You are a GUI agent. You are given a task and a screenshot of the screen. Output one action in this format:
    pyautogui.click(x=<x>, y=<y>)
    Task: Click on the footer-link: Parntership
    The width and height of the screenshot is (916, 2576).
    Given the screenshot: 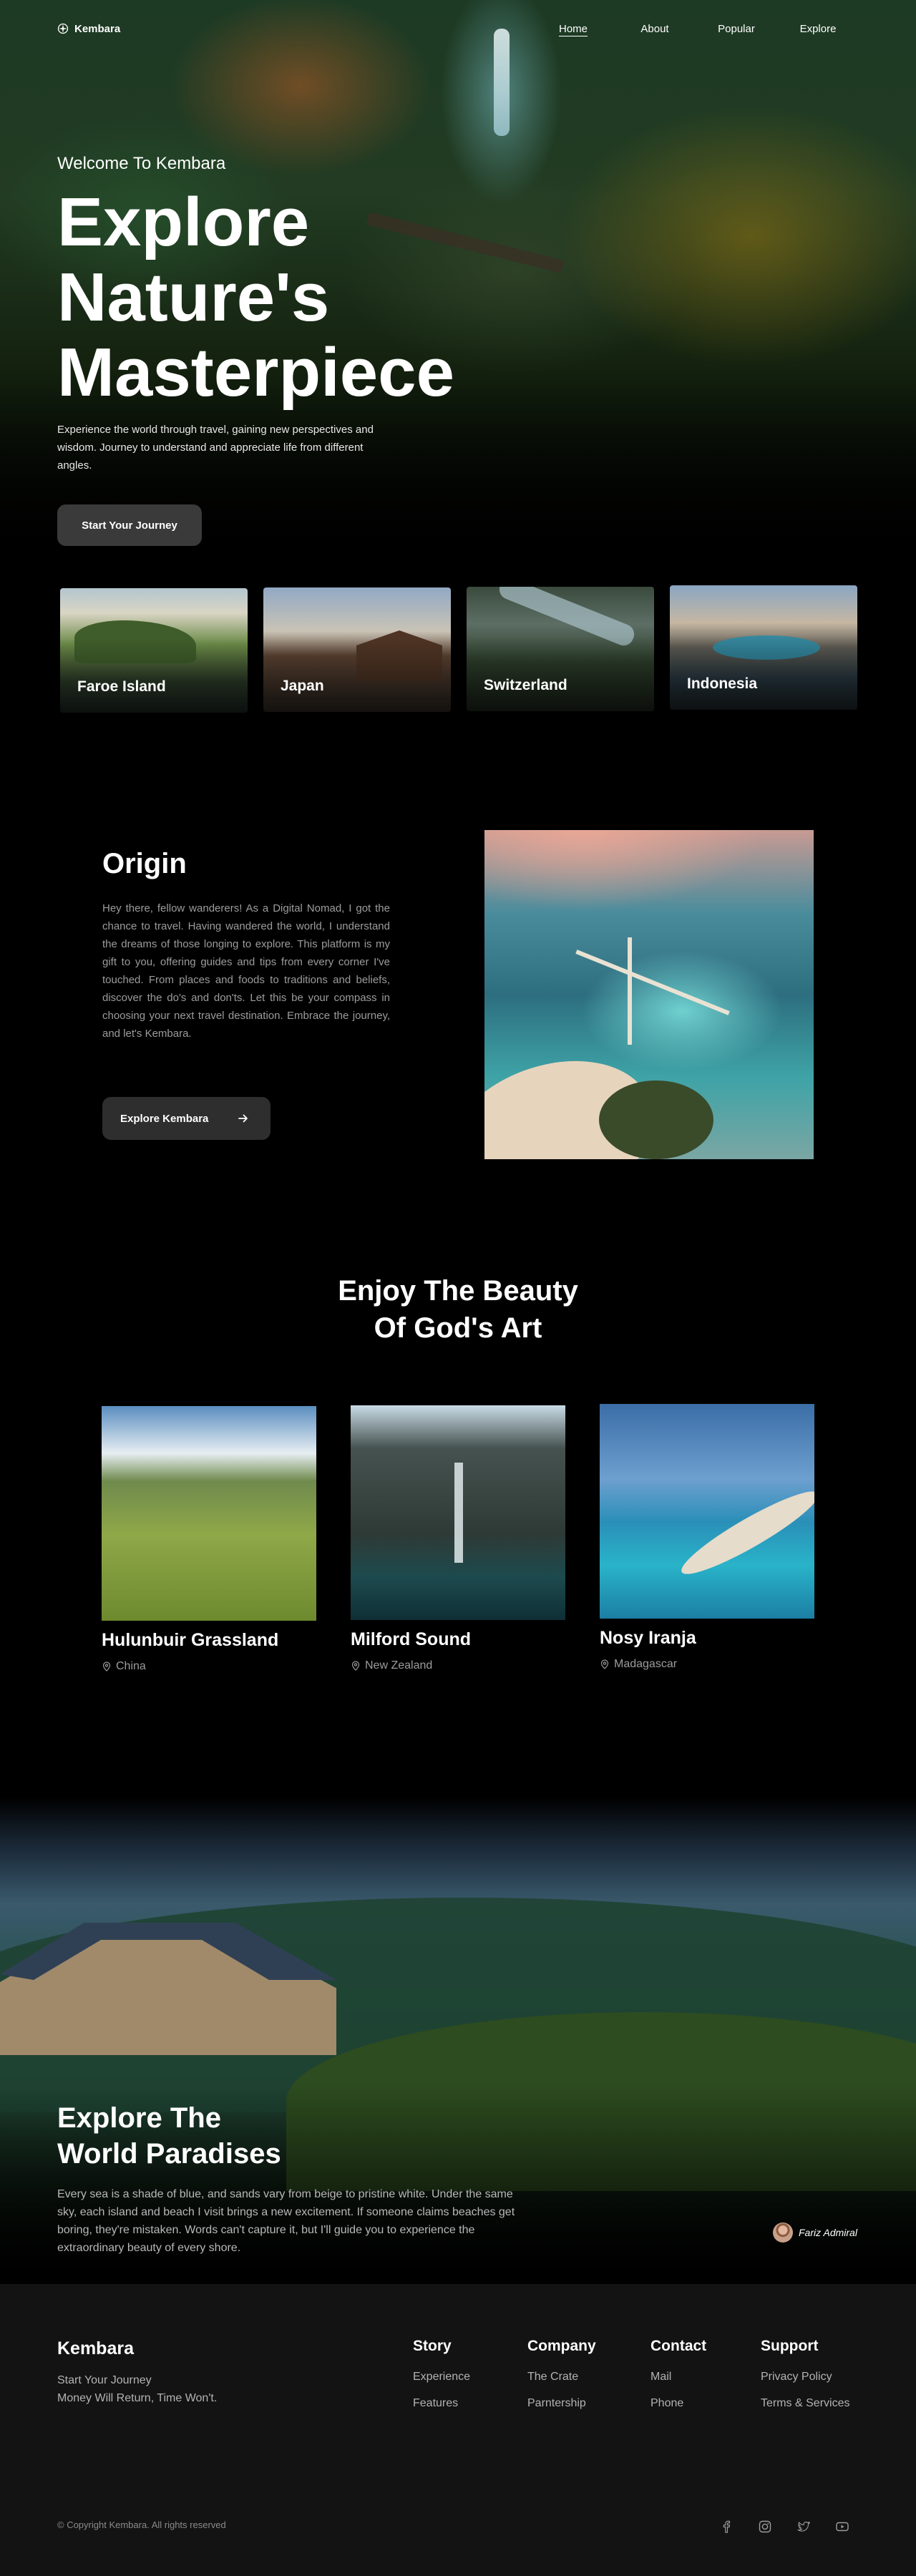 What is the action you would take?
    pyautogui.click(x=561, y=2403)
    